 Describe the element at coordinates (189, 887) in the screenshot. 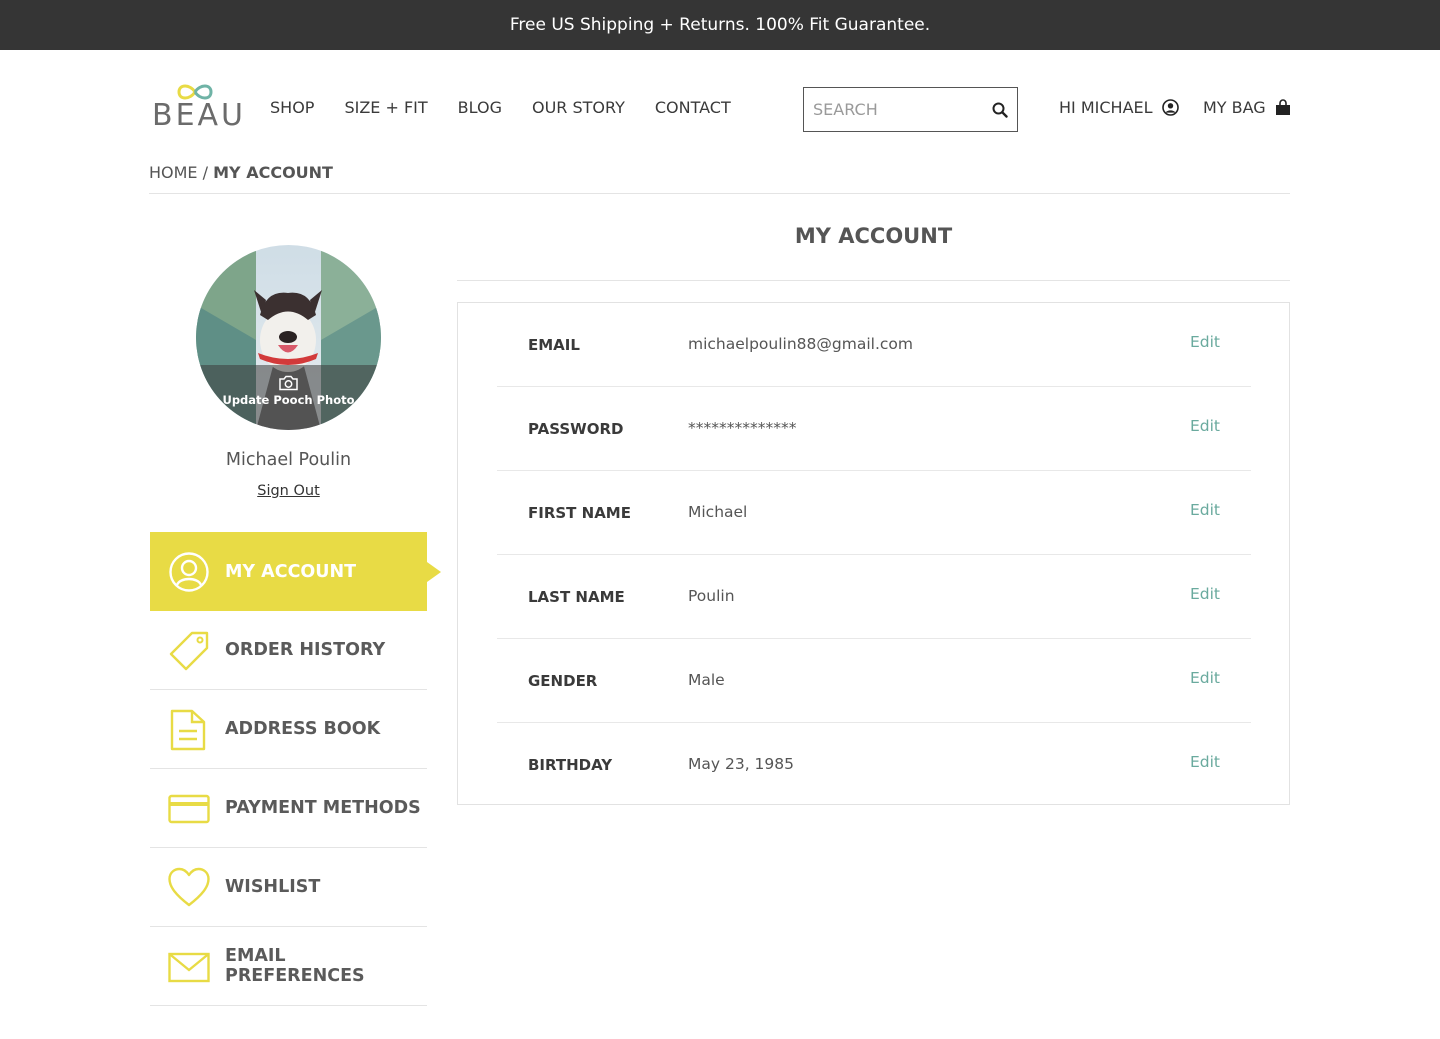

I see `heart-icon` at that location.